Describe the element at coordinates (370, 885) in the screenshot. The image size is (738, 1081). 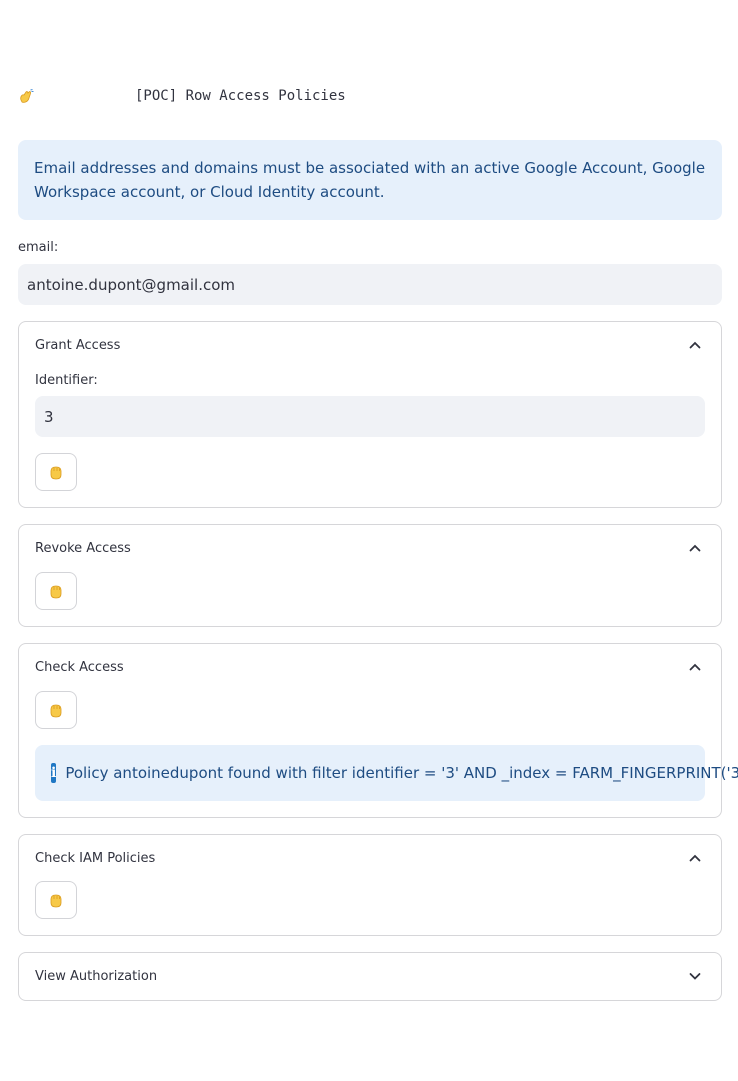
I see `check-iam-expander: Check IAM Policies` at that location.